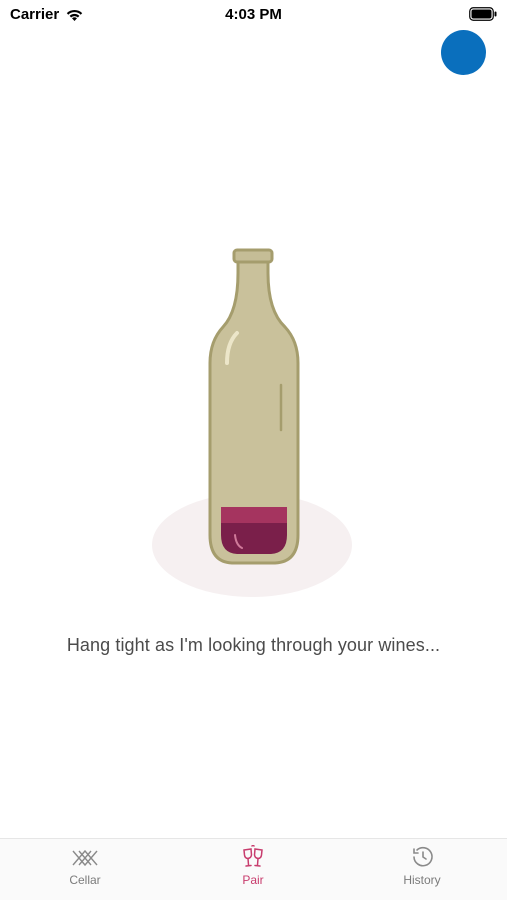 This screenshot has width=507, height=900. I want to click on clock: 4:03 PM, so click(253, 14).